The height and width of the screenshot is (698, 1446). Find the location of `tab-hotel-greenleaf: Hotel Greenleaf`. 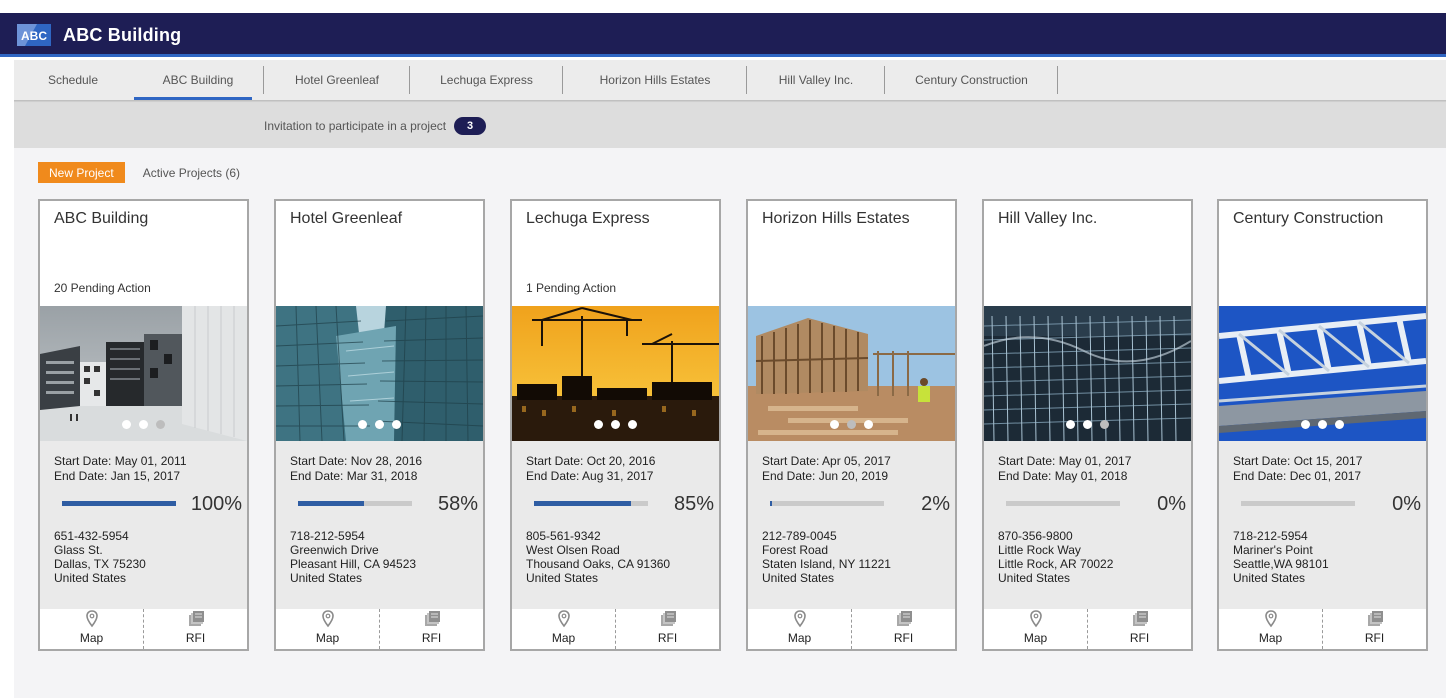

tab-hotel-greenleaf: Hotel Greenleaf is located at coordinates (337, 80).